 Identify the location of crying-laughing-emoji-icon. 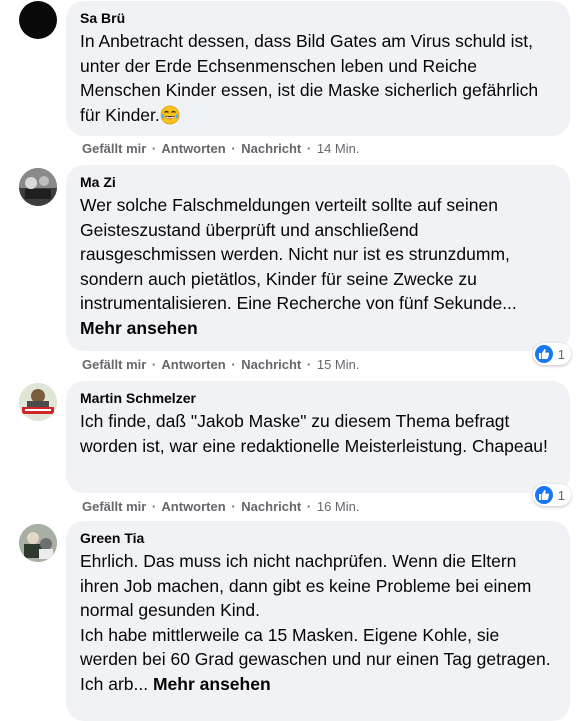
(170, 114).